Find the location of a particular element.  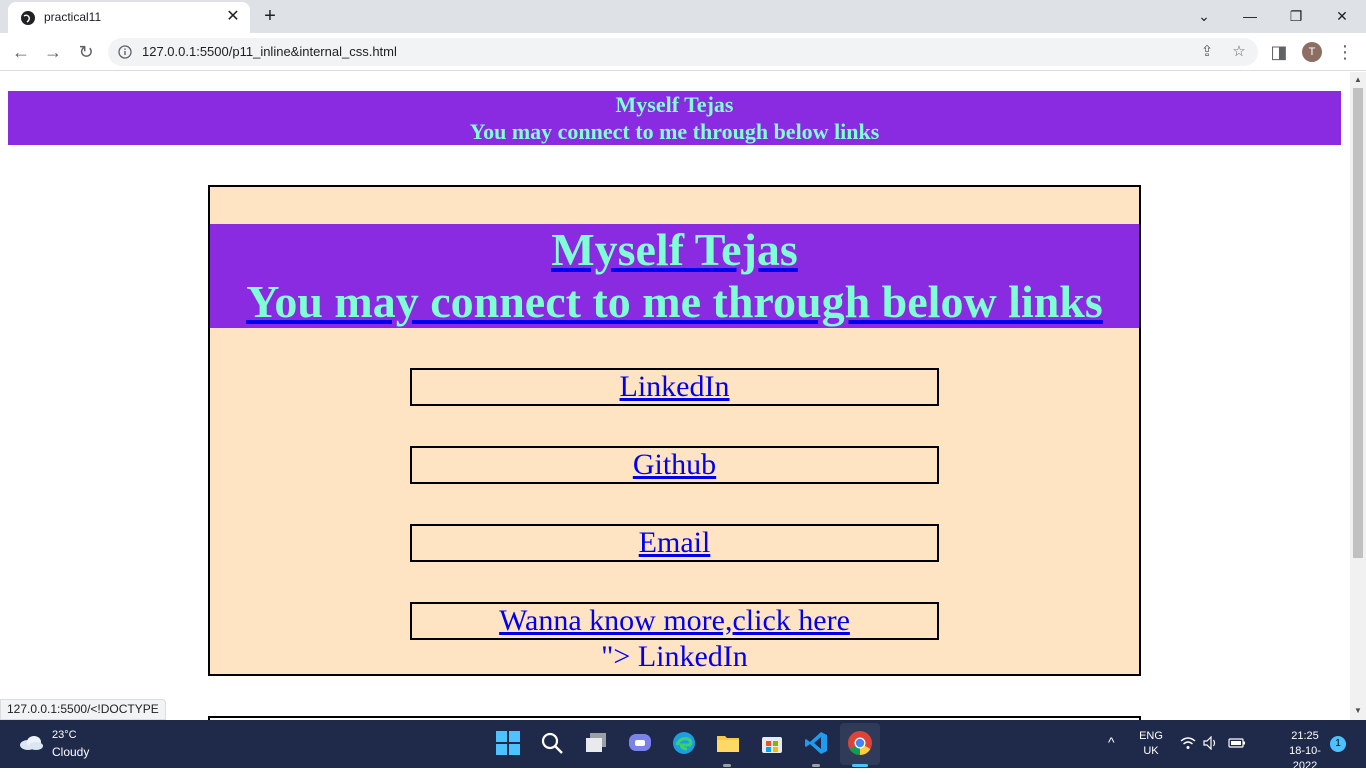

share-icon: ⇪ is located at coordinates (1207, 52).